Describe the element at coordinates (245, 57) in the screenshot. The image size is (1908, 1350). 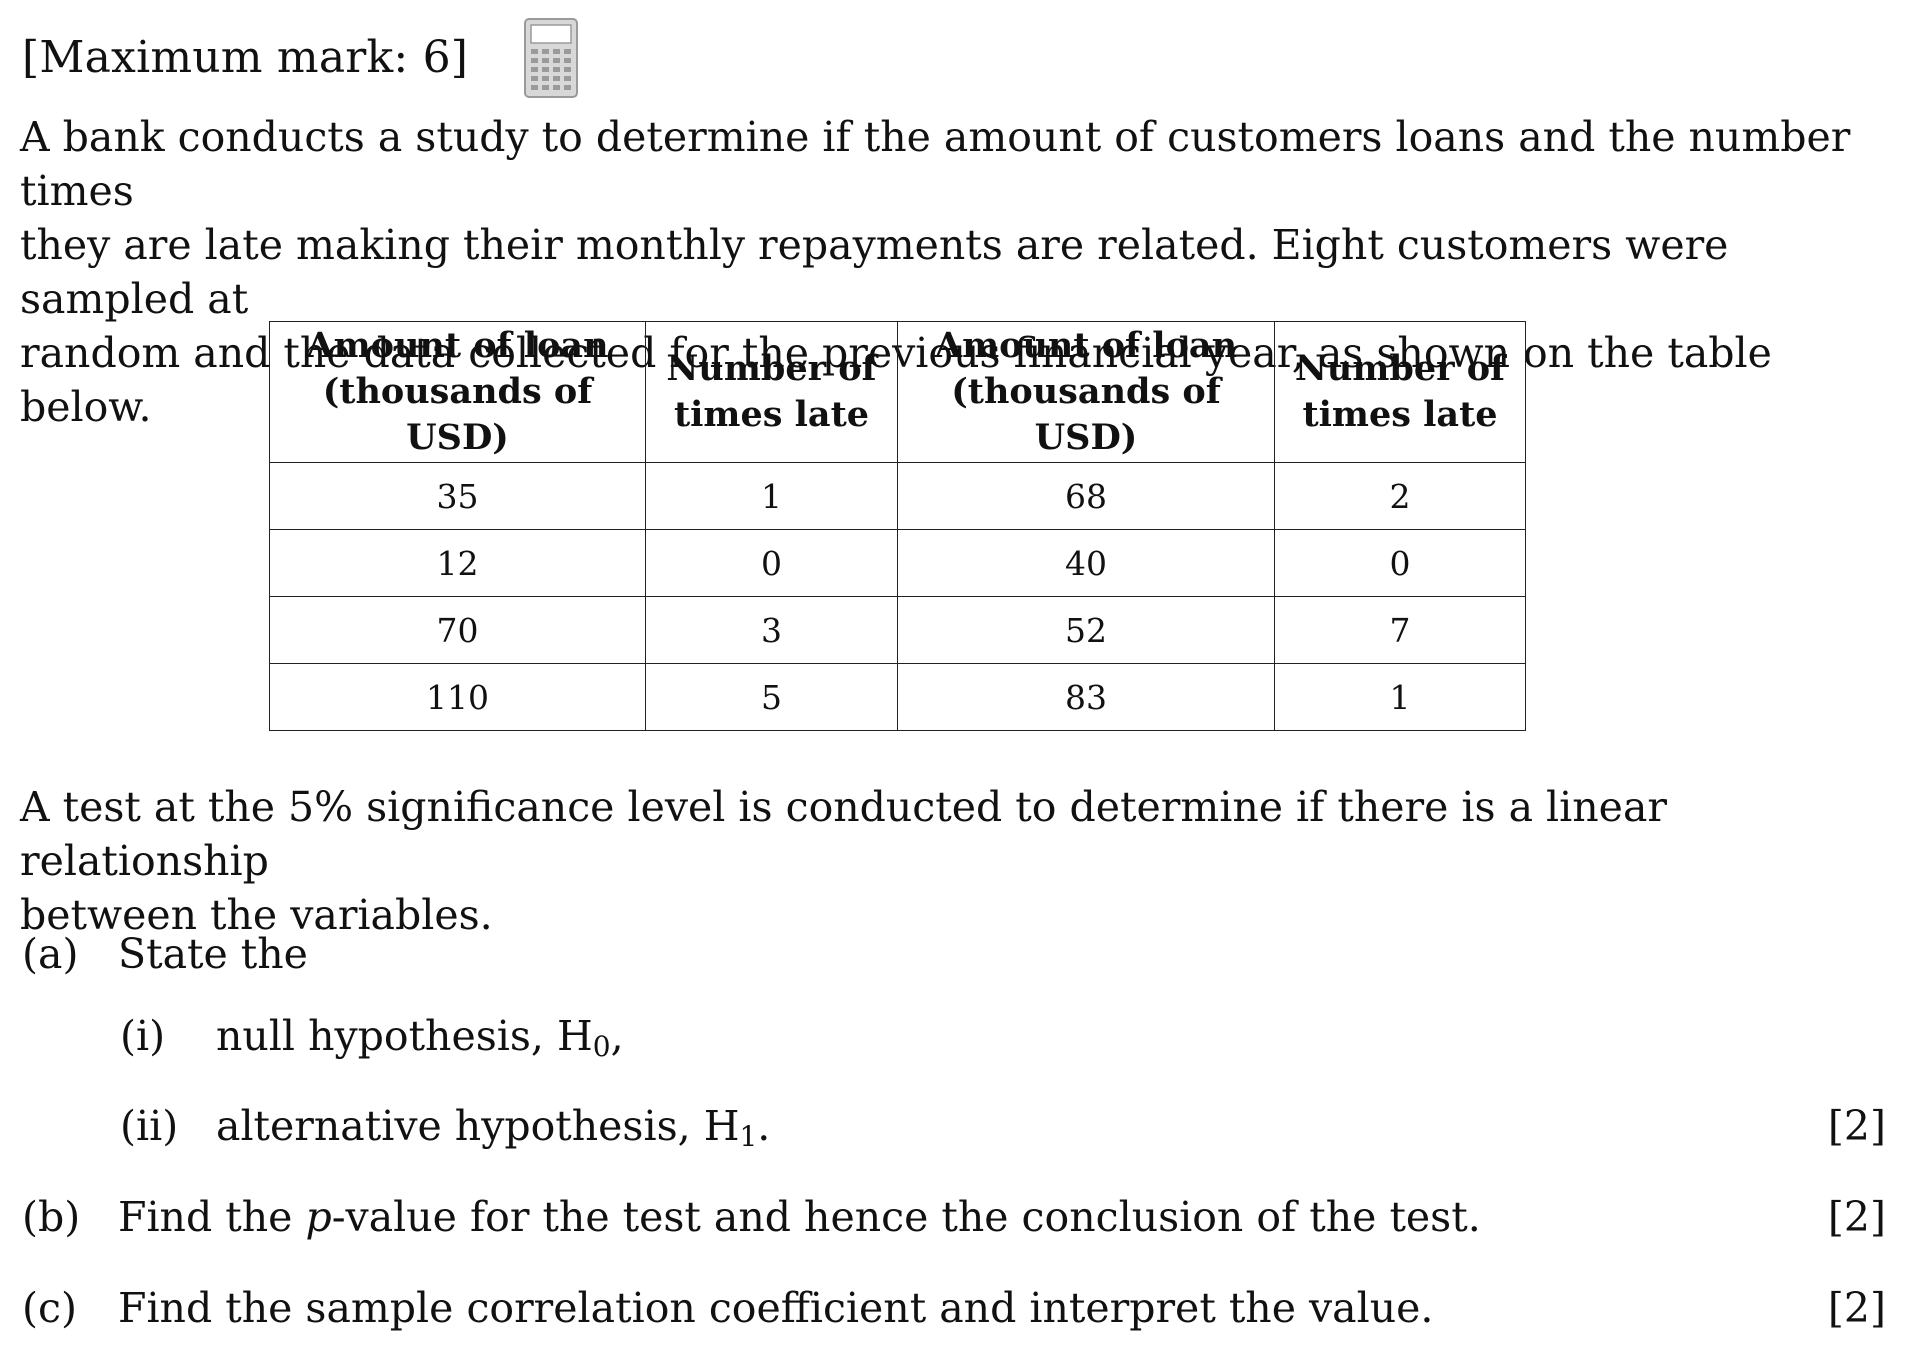
I see `maximum-mark: [Maximum mark: 6]` at that location.